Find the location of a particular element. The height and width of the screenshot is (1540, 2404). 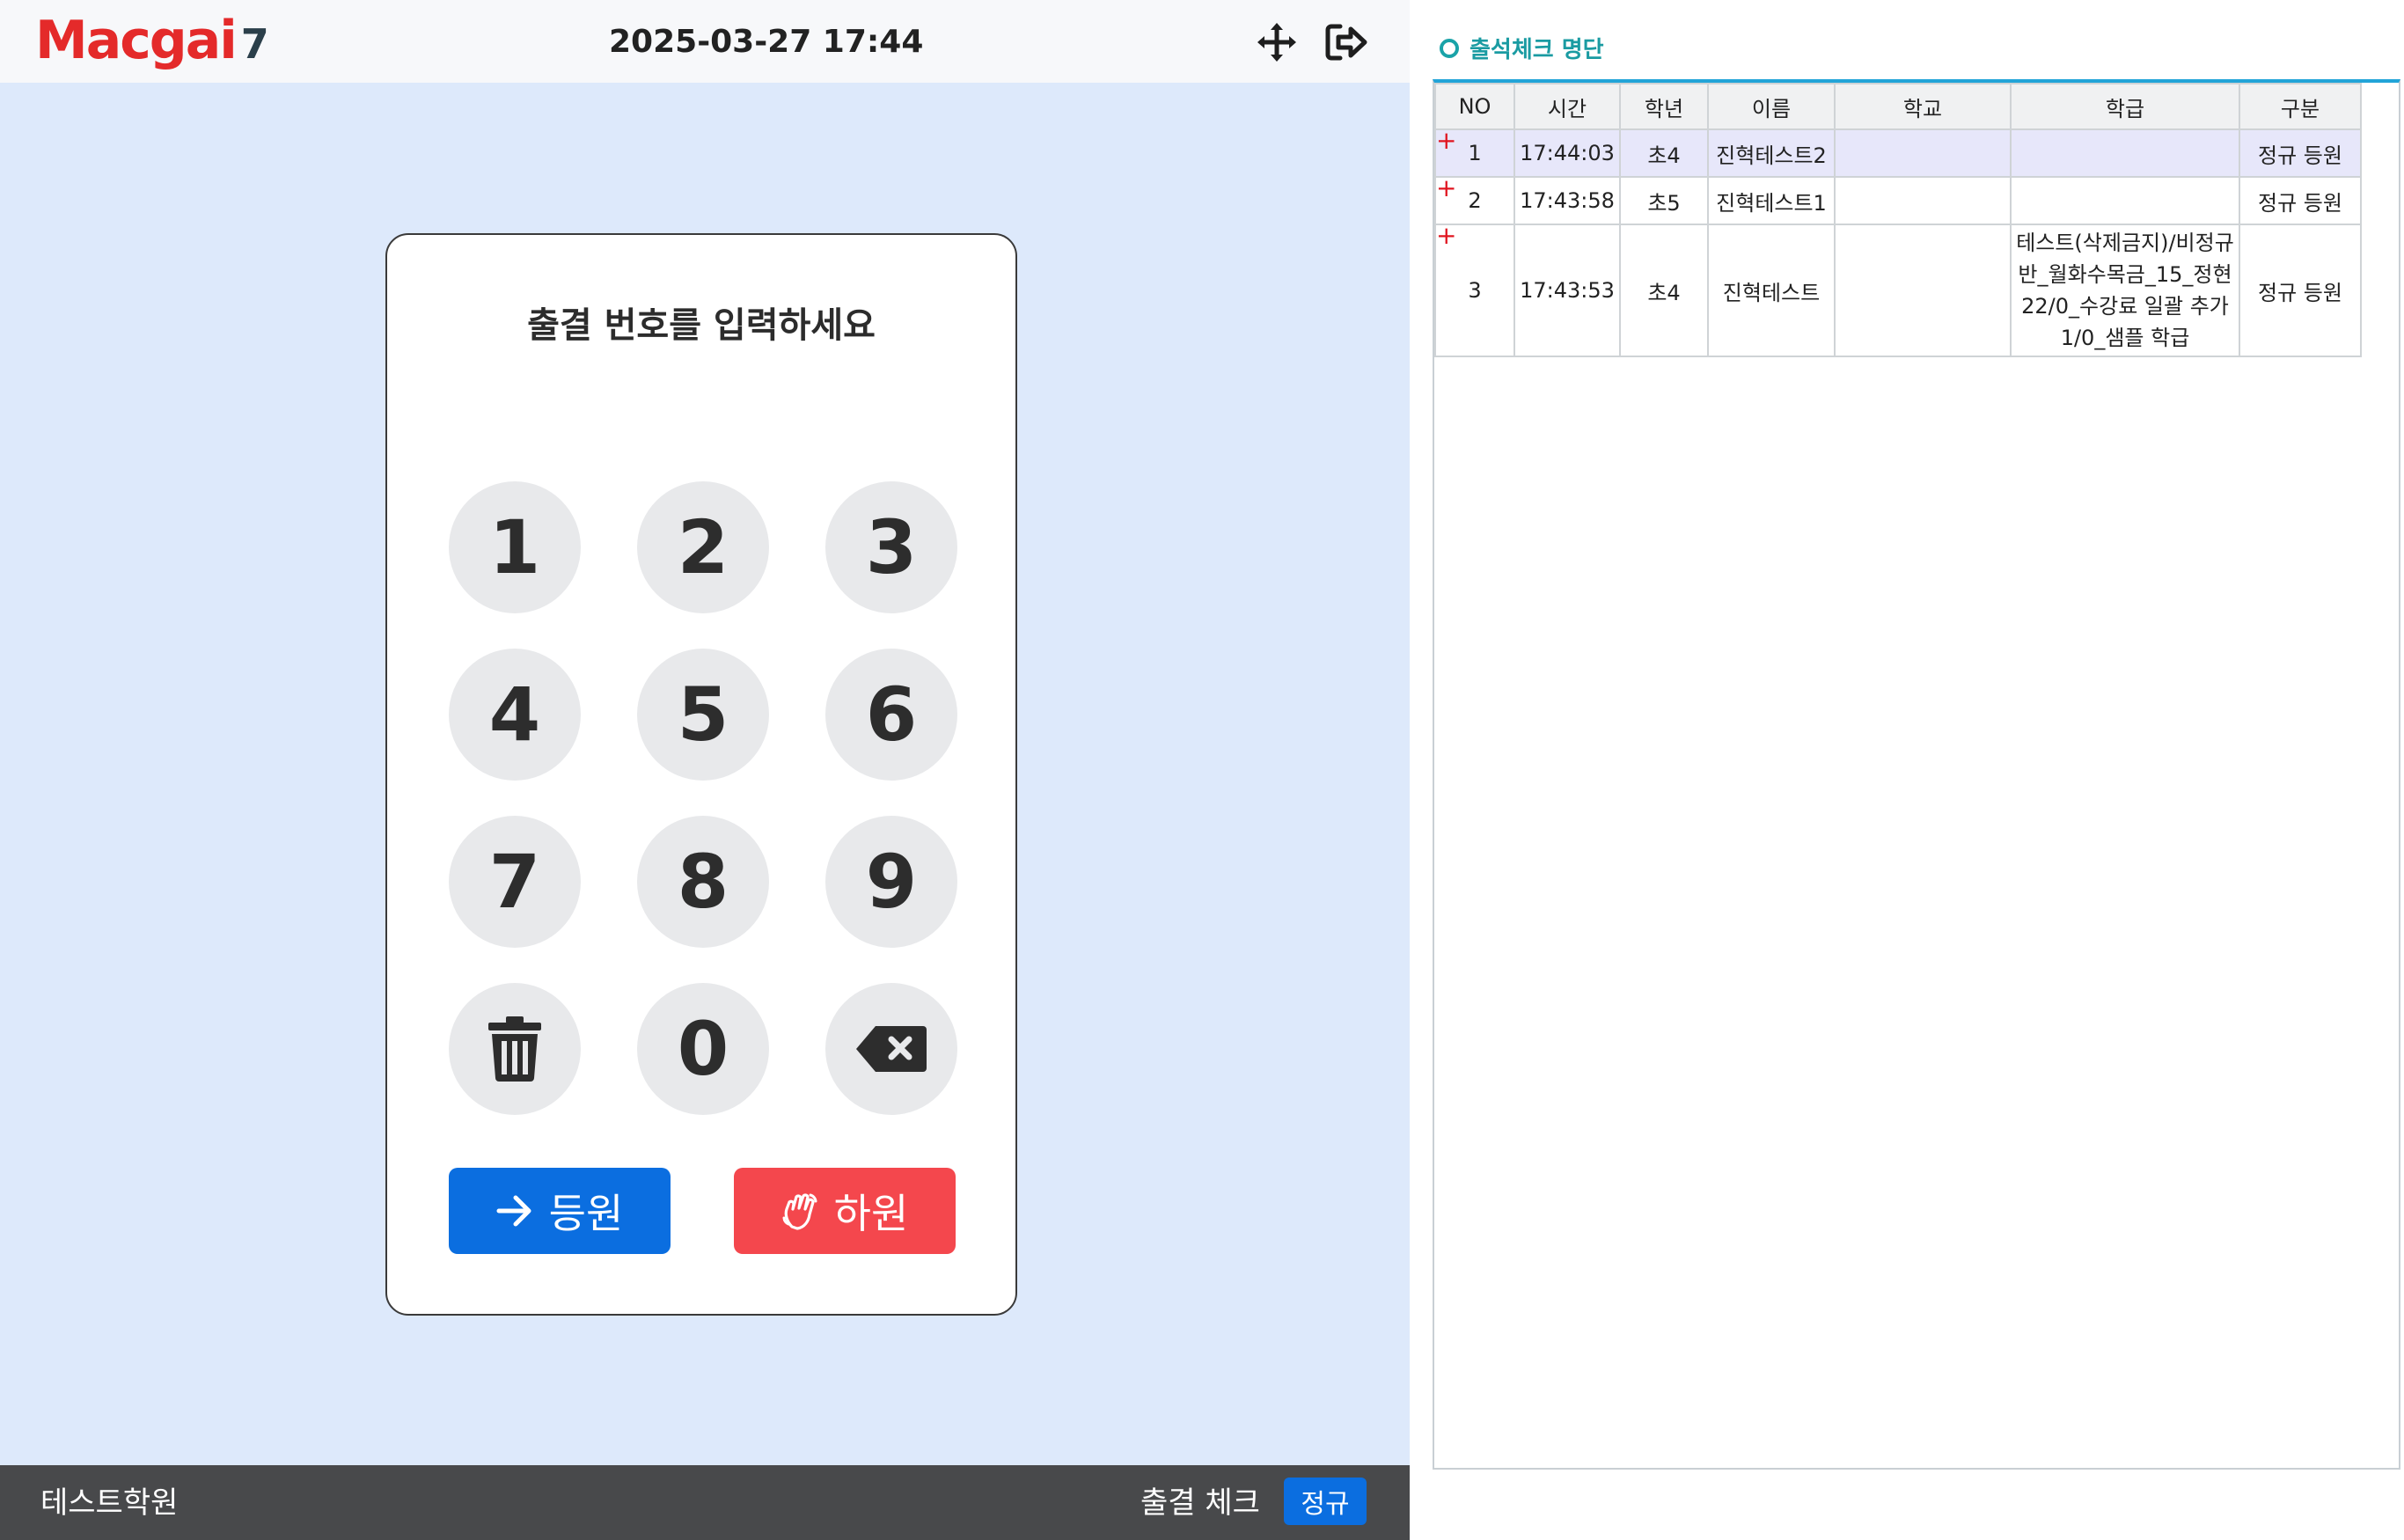

key-8: 8 is located at coordinates (703, 882).